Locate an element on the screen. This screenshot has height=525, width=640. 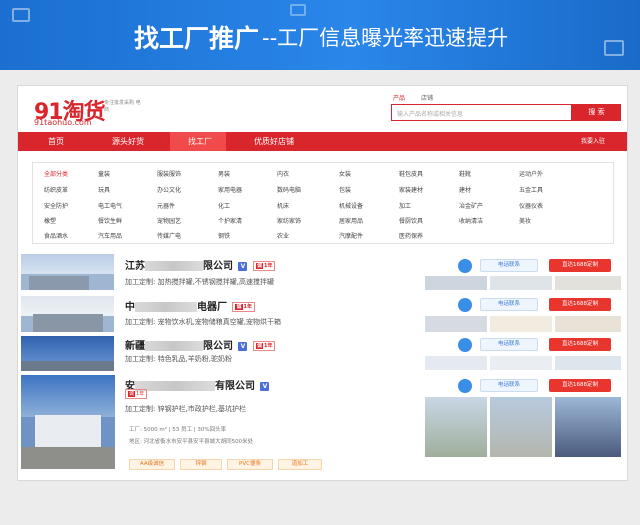
category-item: 加工 is located at coordinates (405, 205).